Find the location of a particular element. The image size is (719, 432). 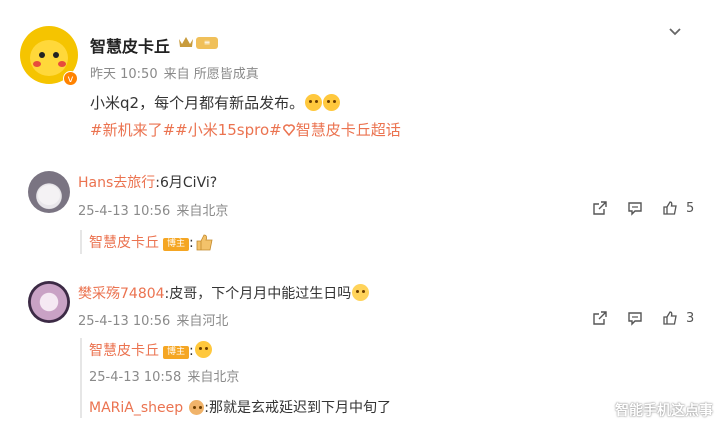

comment-location: 来自北京 is located at coordinates (202, 211).